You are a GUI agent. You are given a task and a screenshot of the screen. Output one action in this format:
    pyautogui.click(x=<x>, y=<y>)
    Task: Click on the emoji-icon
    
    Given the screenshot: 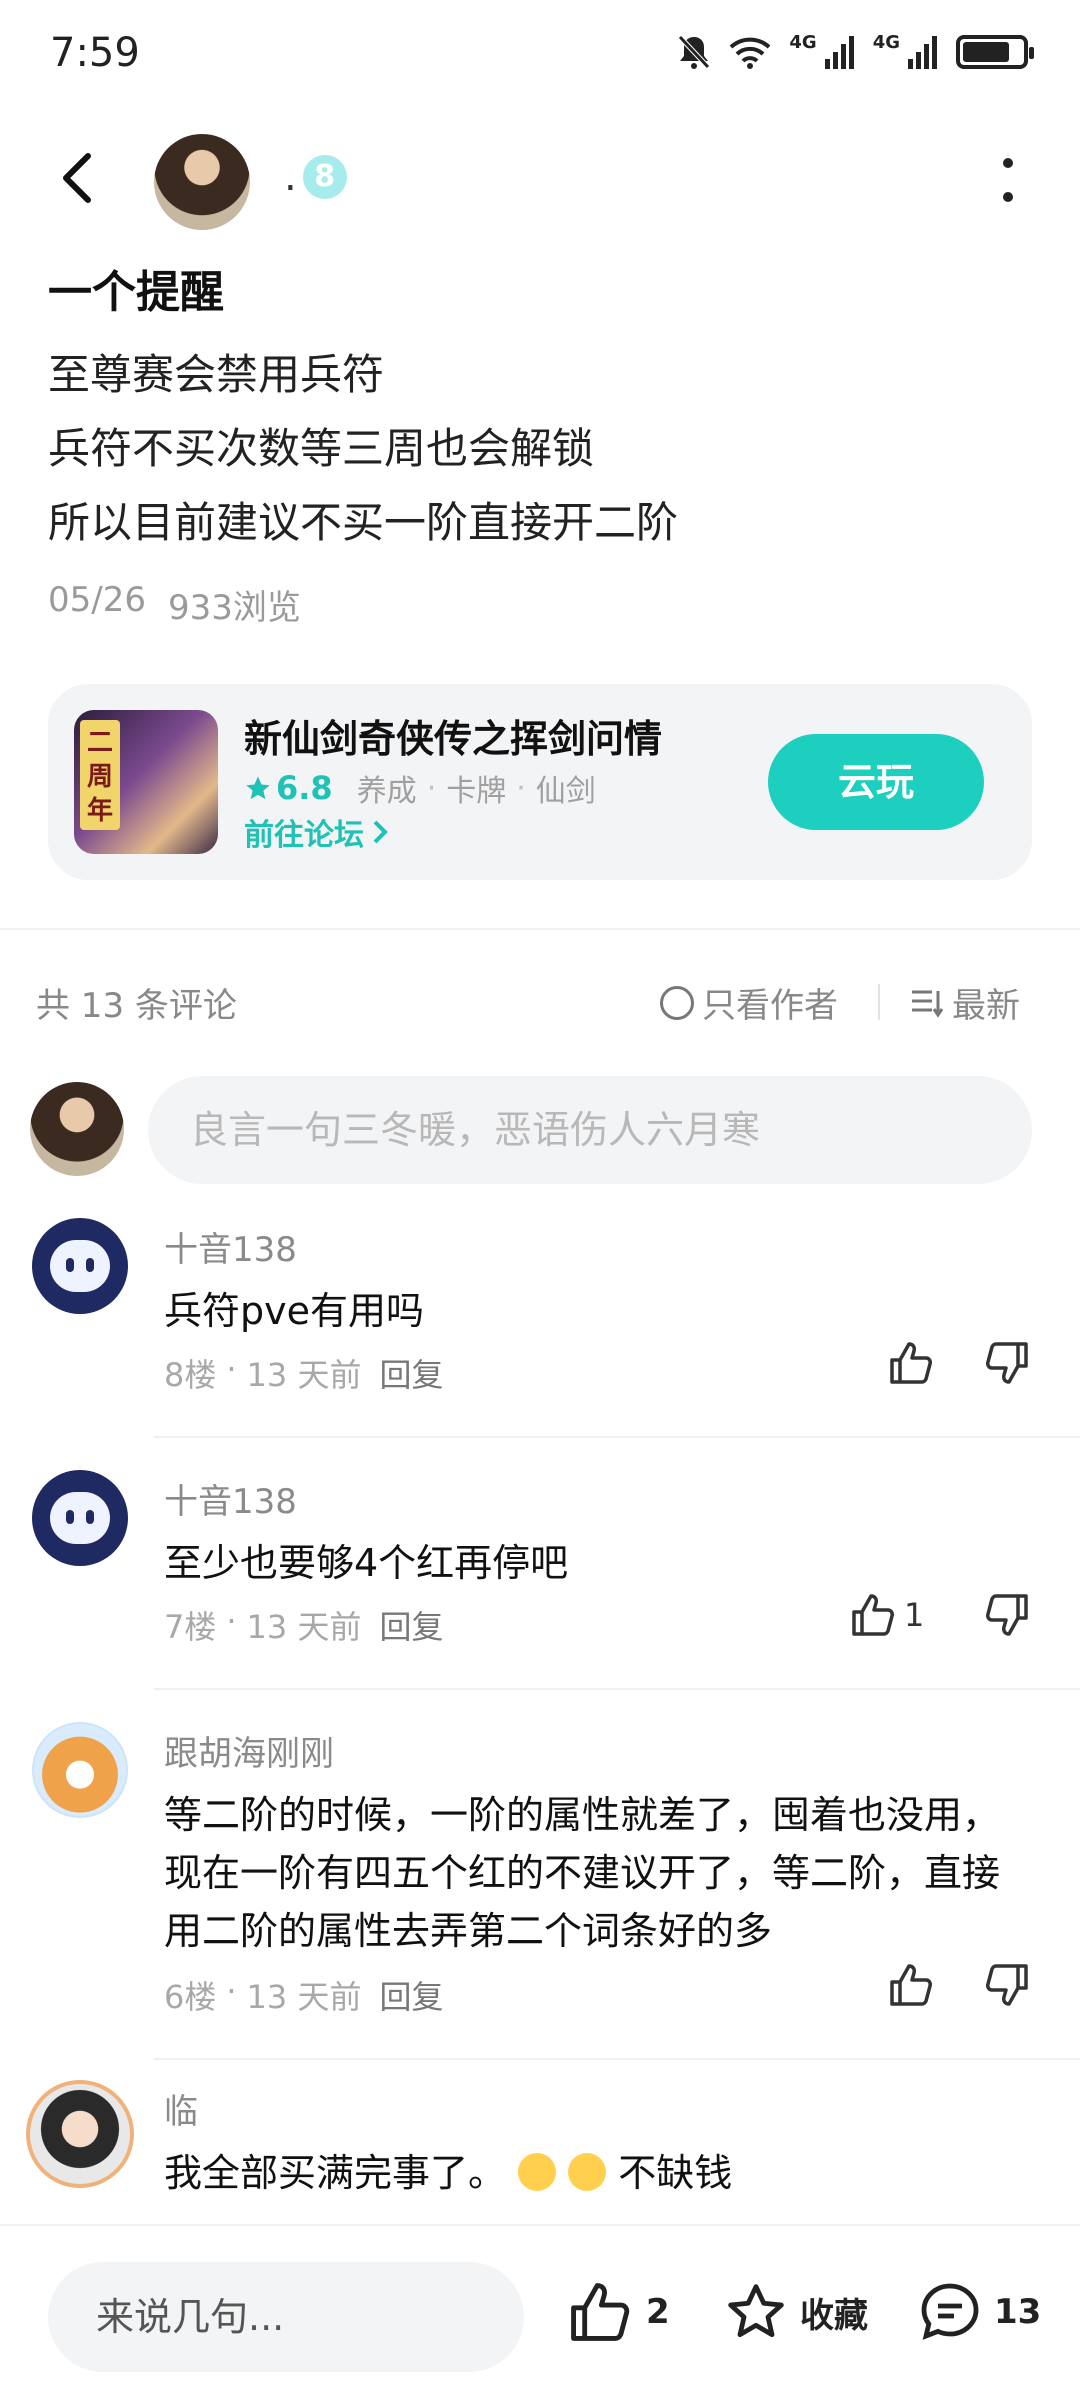 What is the action you would take?
    pyautogui.click(x=587, y=2171)
    